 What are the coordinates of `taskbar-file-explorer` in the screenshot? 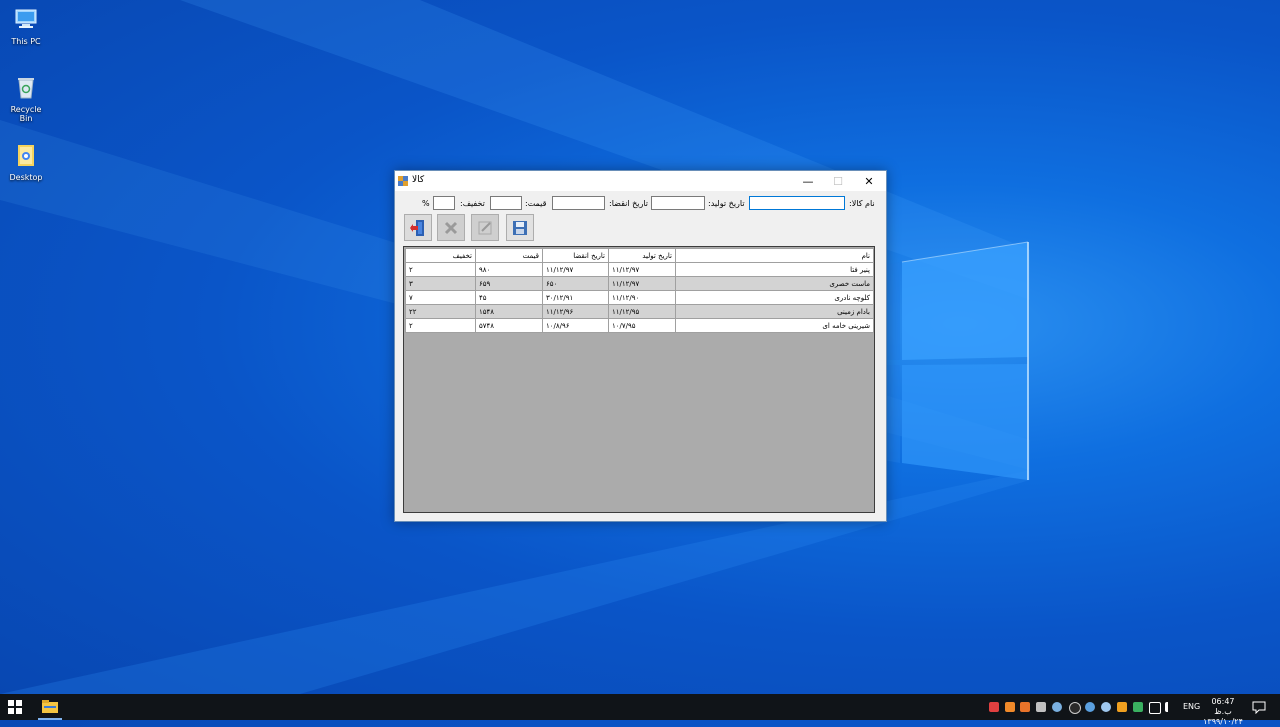 It's located at (50, 707).